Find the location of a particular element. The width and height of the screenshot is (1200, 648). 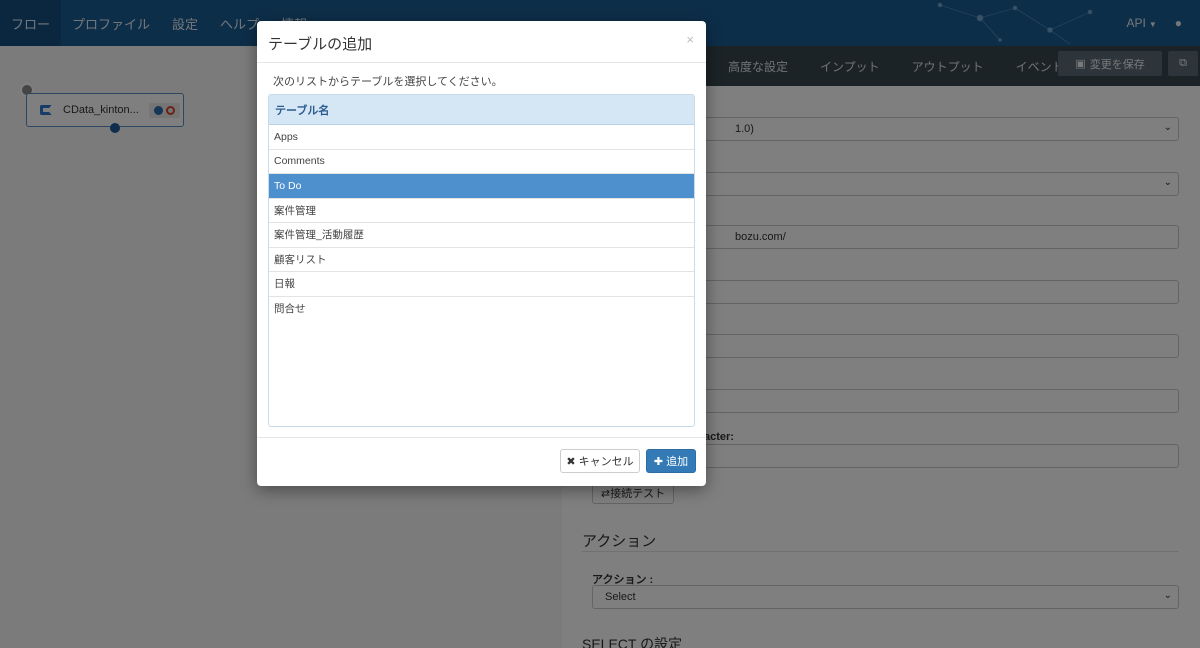

dialog-instruction: 次のリストからテーブルを選択してください。 is located at coordinates (388, 82).